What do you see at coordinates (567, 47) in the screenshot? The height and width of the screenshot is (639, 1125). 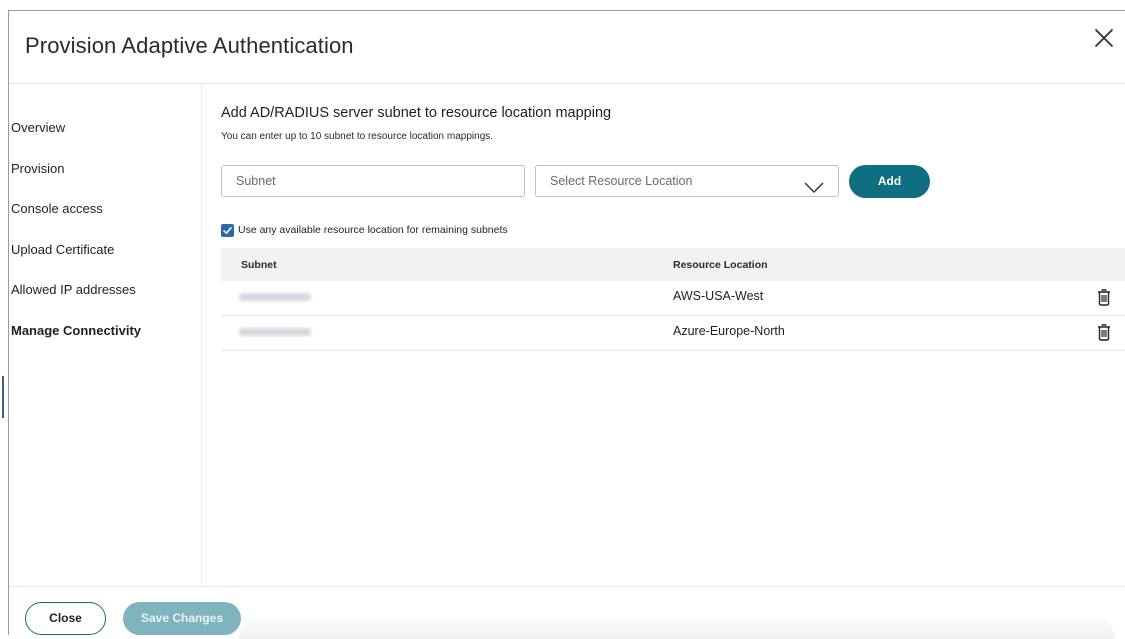 I see `dialog-header: Provision Adaptive Authentication` at bounding box center [567, 47].